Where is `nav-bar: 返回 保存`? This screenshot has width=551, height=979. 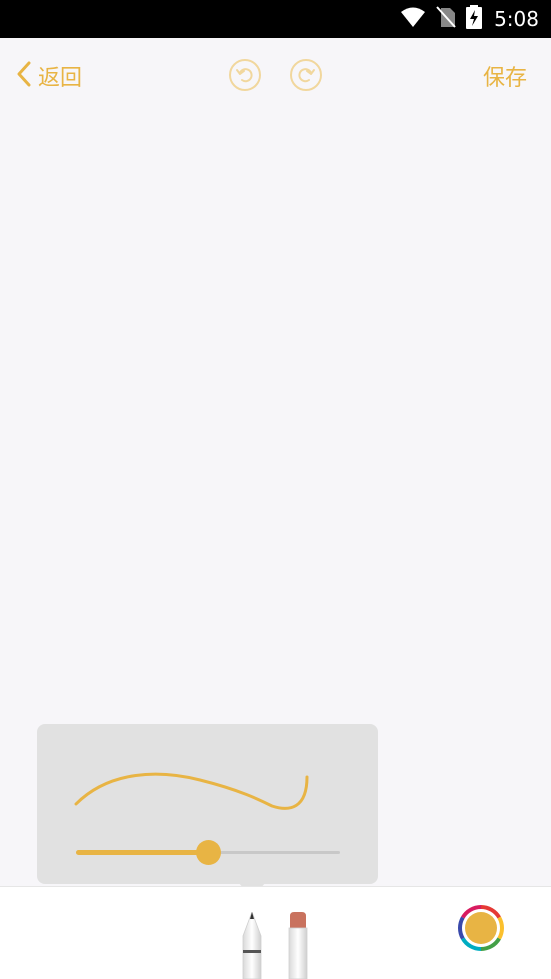
nav-bar: 返回 保存 is located at coordinates (275, 75).